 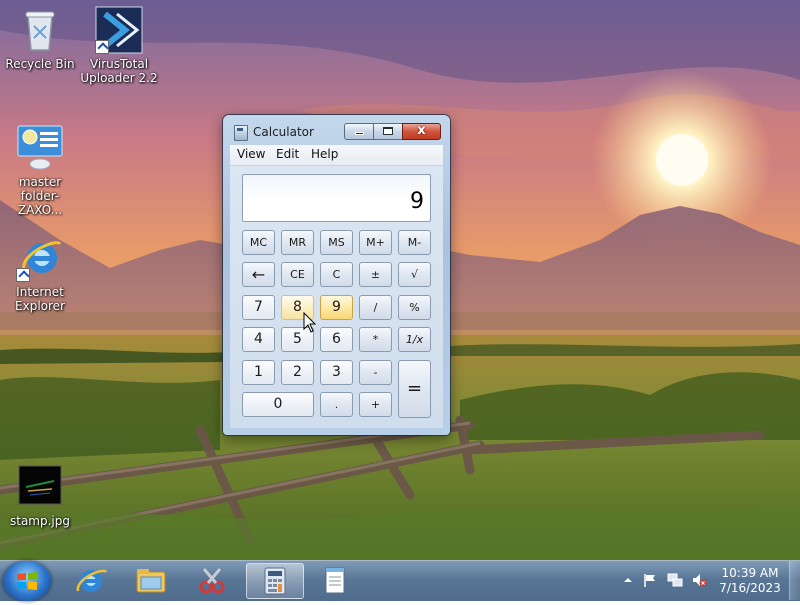 What do you see at coordinates (414, 389) in the screenshot?
I see `equals-button: =` at bounding box center [414, 389].